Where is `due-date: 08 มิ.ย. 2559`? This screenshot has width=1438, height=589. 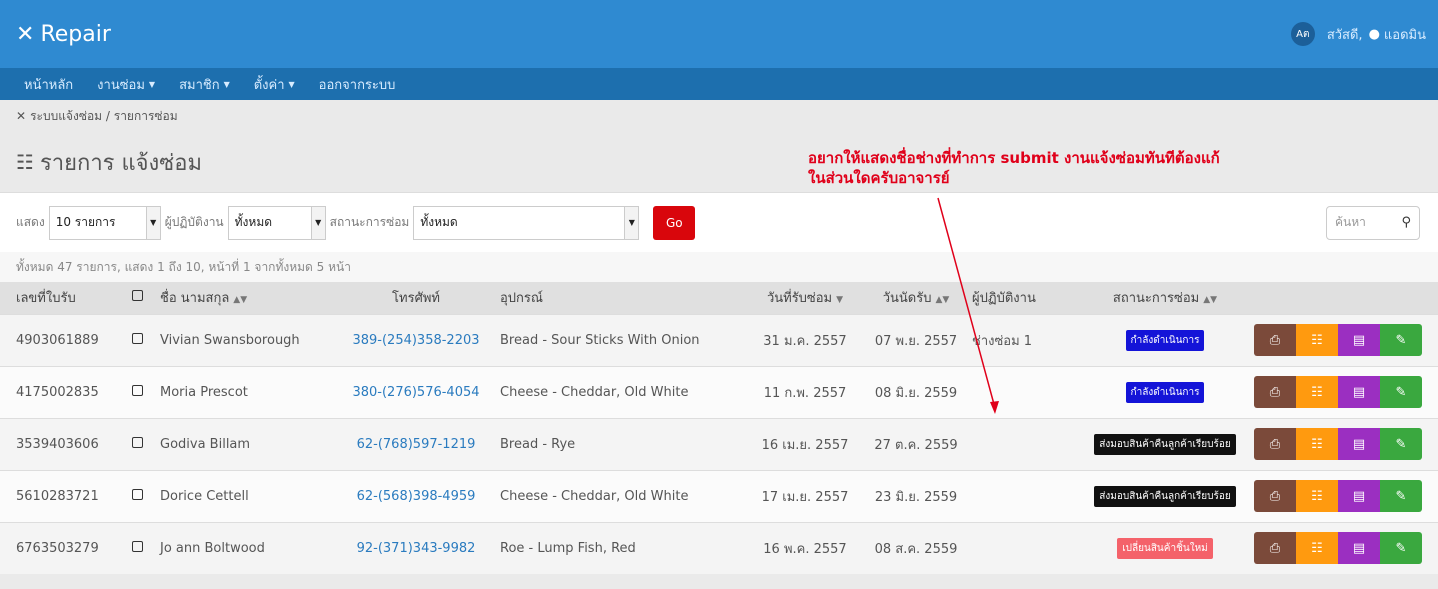 due-date: 08 มิ.ย. 2559 is located at coordinates (916, 393).